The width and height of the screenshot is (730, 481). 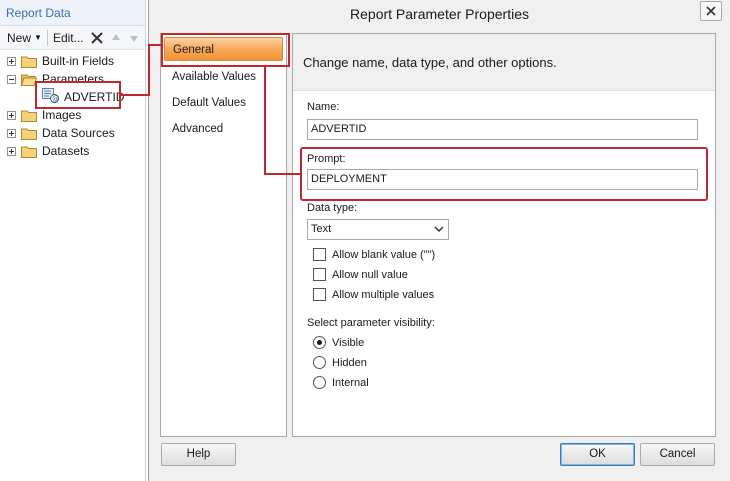 I want to click on visible-label: Visible, so click(x=348, y=342).